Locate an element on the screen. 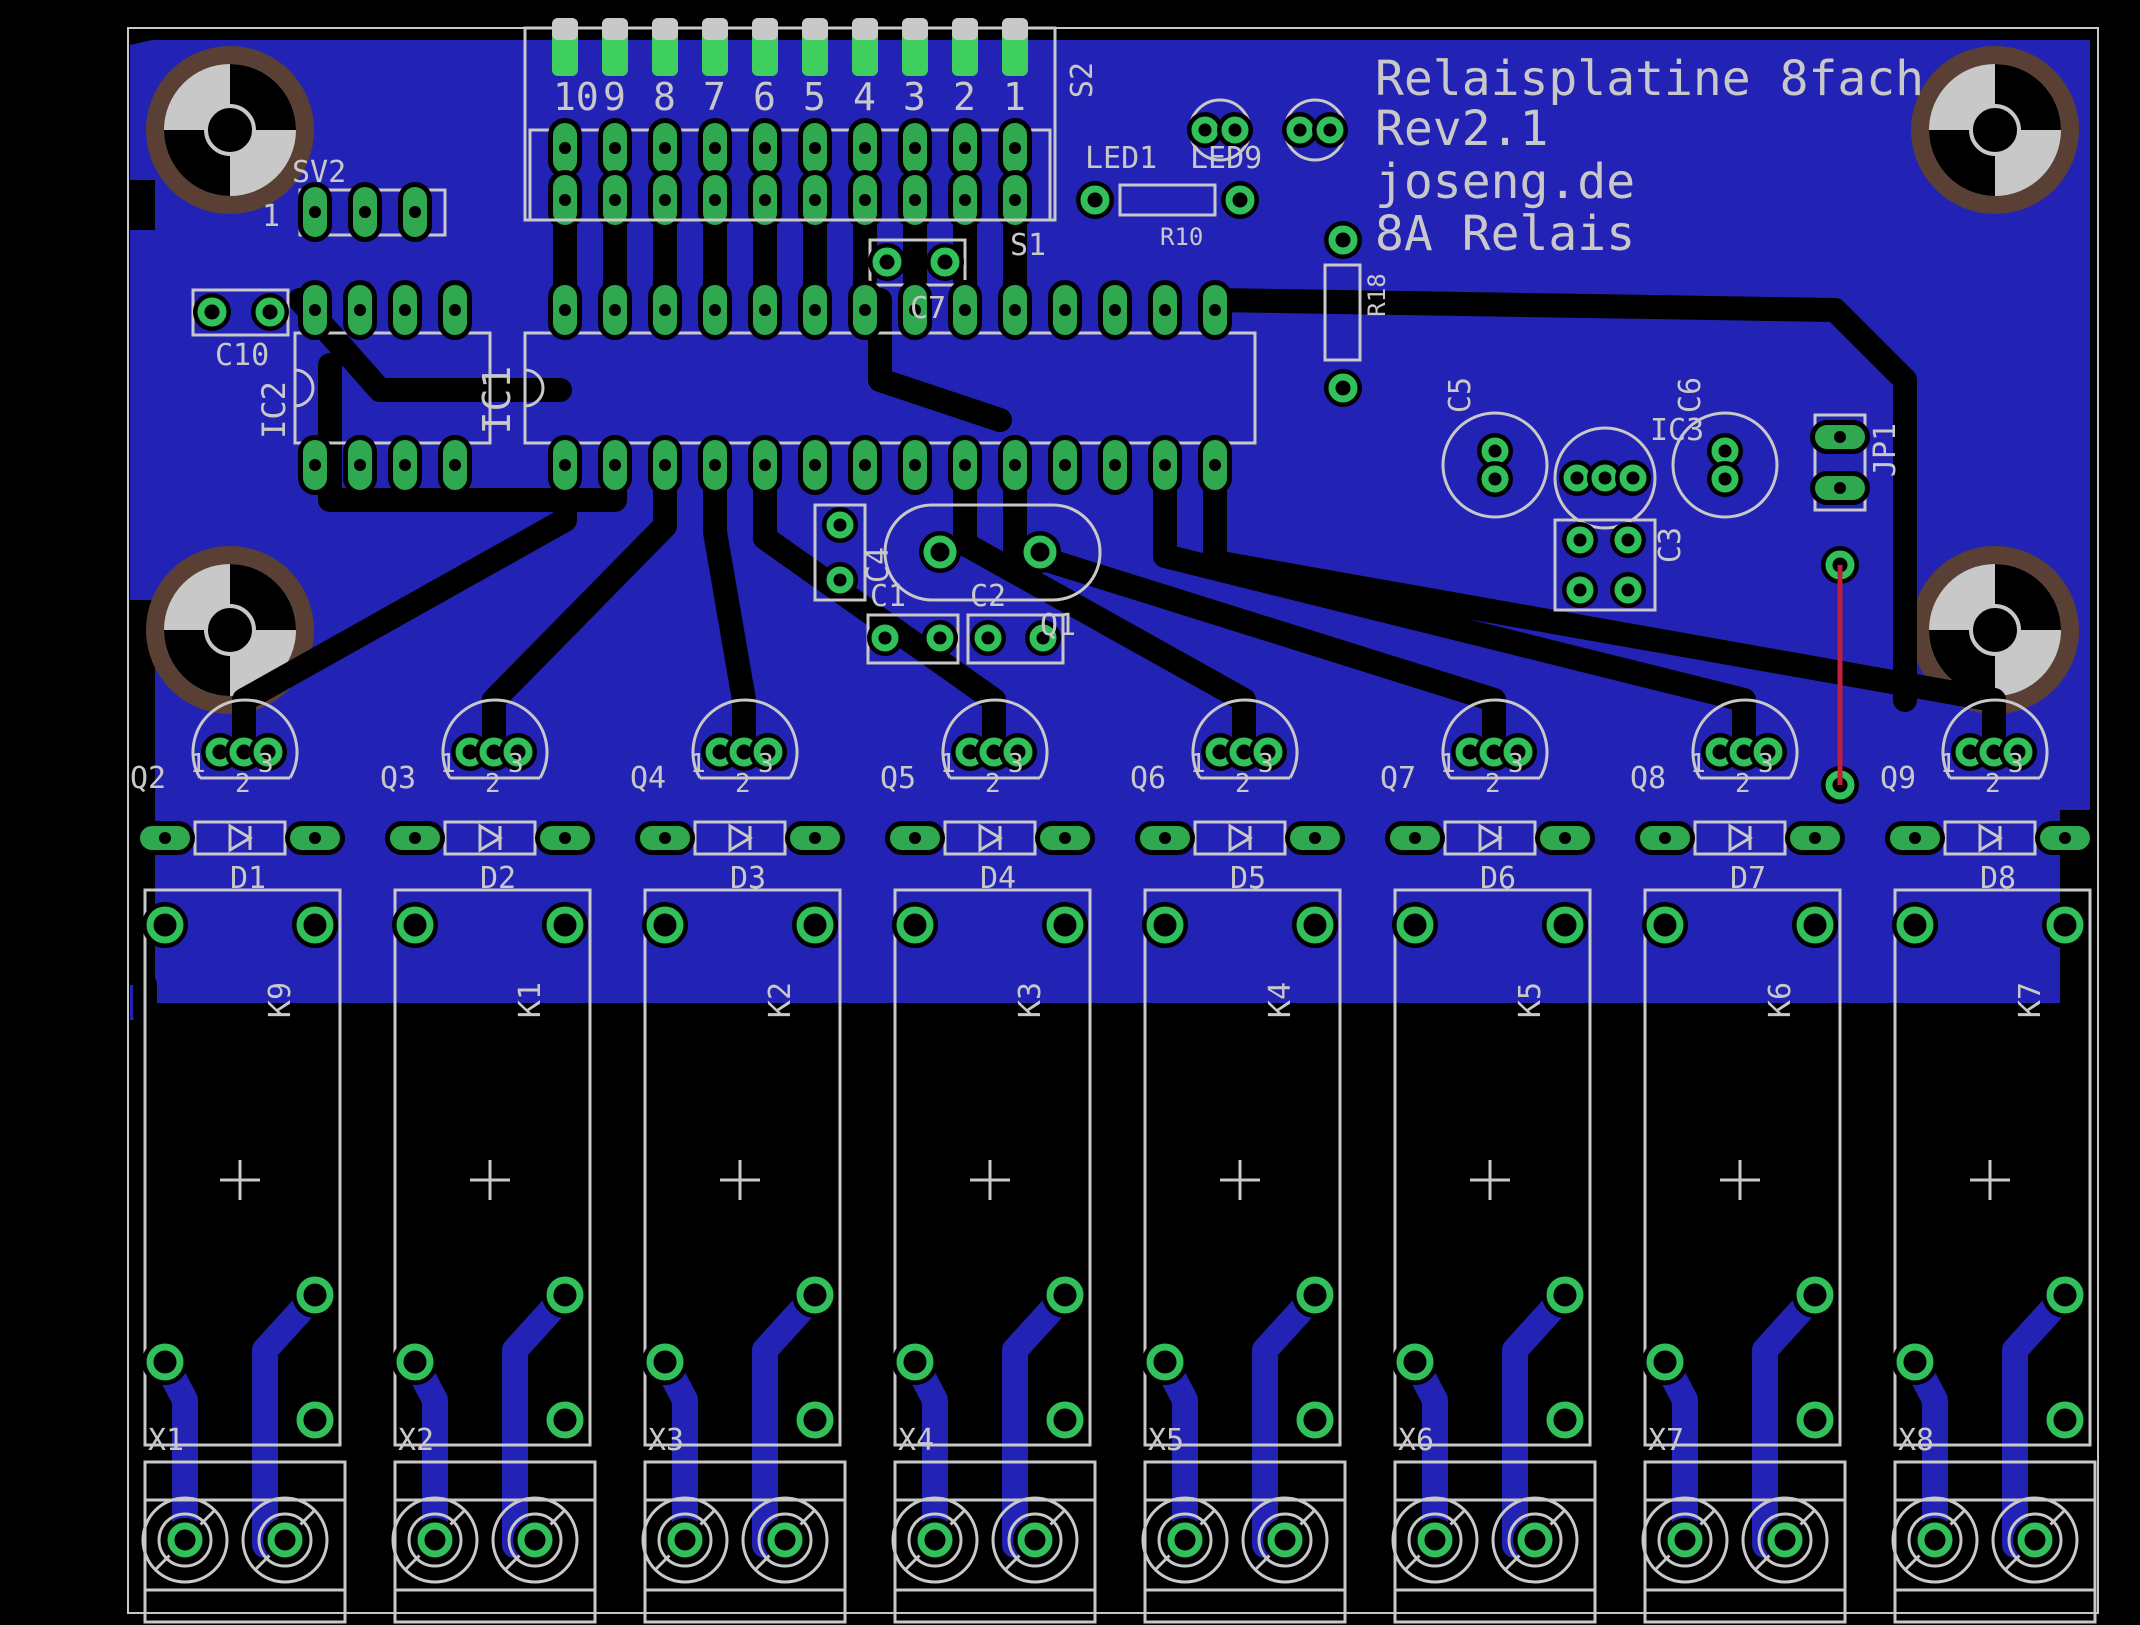  r10-label: R10 is located at coordinates (1181, 237).